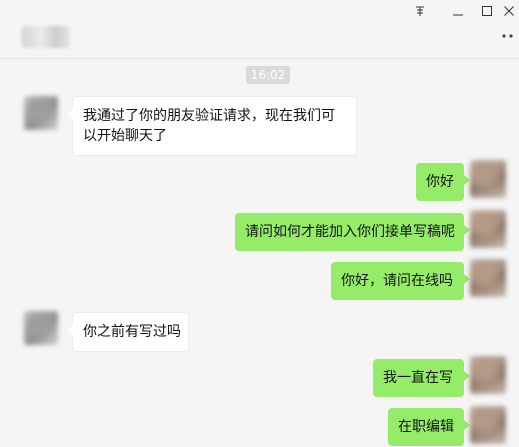  Describe the element at coordinates (440, 182) in the screenshot. I see `message-text: 你好` at that location.